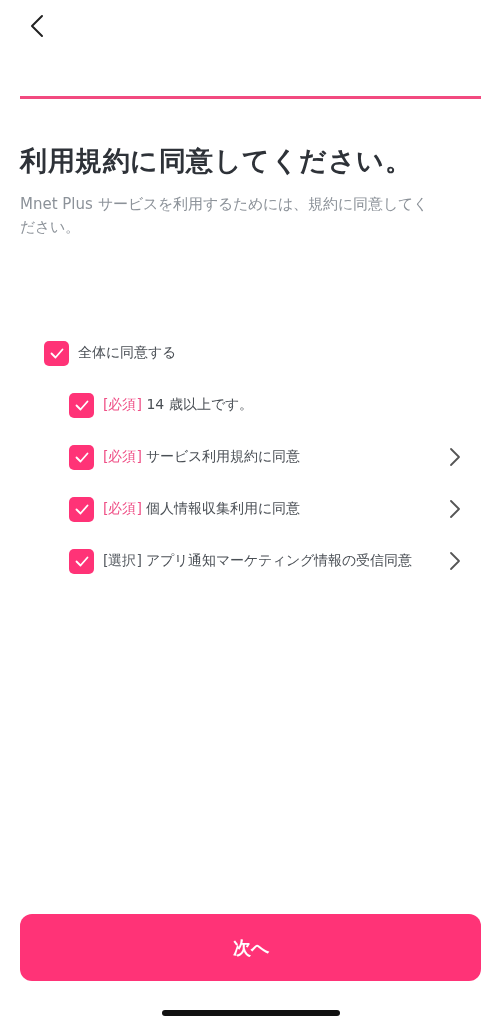  What do you see at coordinates (282, 405) in the screenshot?
I see `term-label: [必須] 14 歳以上です。` at bounding box center [282, 405].